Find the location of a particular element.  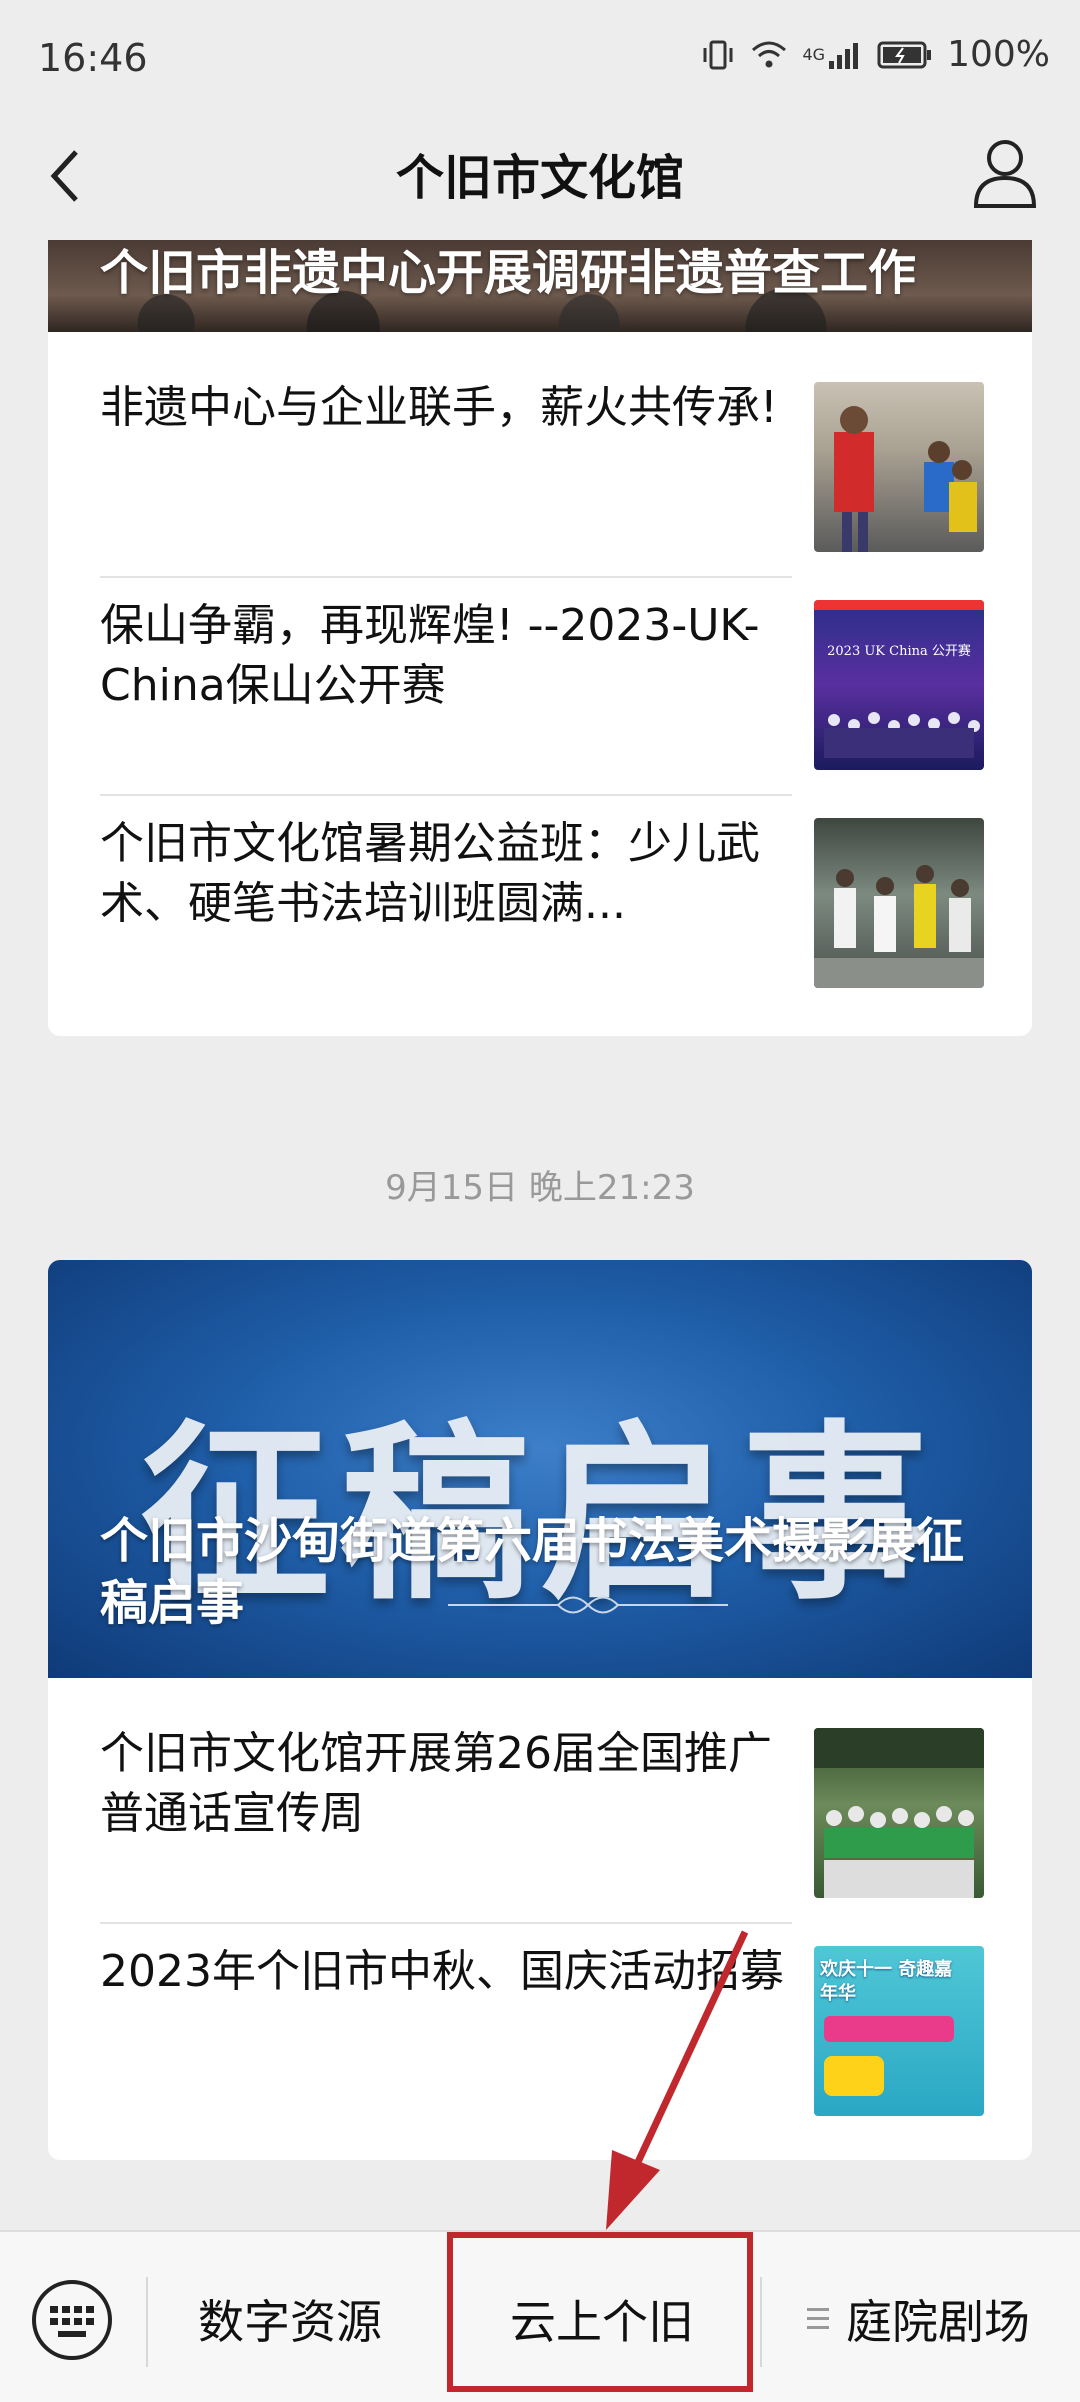

list-item: 个旧市文化馆开展第26届全国推广普通话宣传周 is located at coordinates (540, 1788).